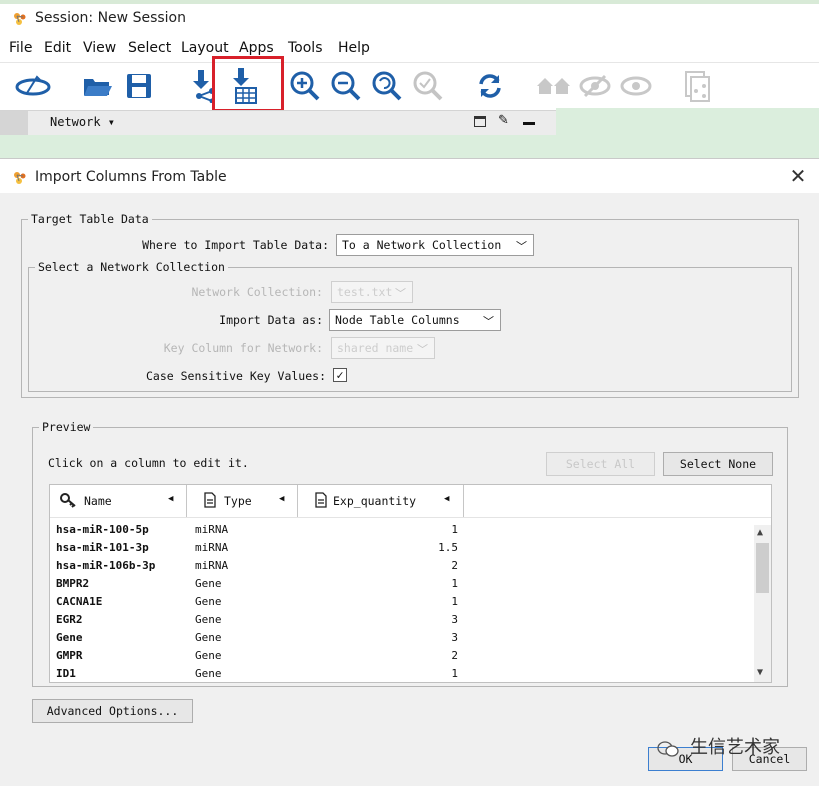  Describe the element at coordinates (256, 48) in the screenshot. I see `menu-apps: Apps` at that location.